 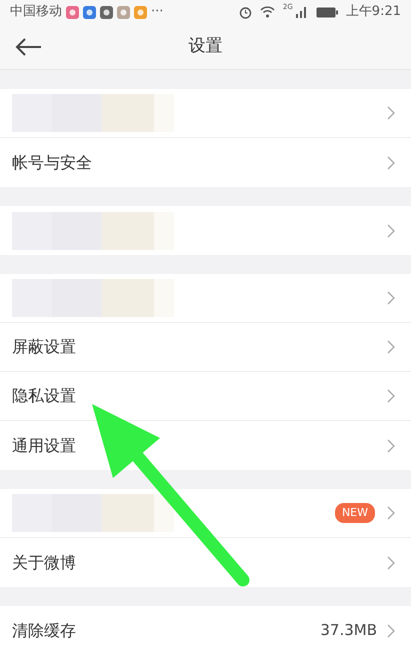 What do you see at coordinates (245, 12) in the screenshot?
I see `alarm-icon` at bounding box center [245, 12].